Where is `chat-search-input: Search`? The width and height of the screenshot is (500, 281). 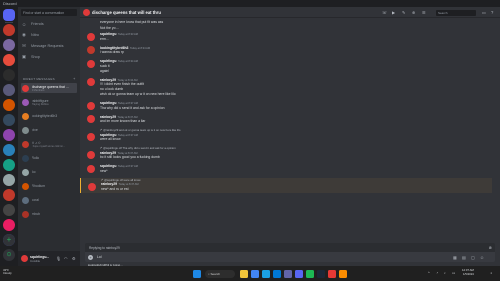 chat-search-input: Search is located at coordinates (456, 12).